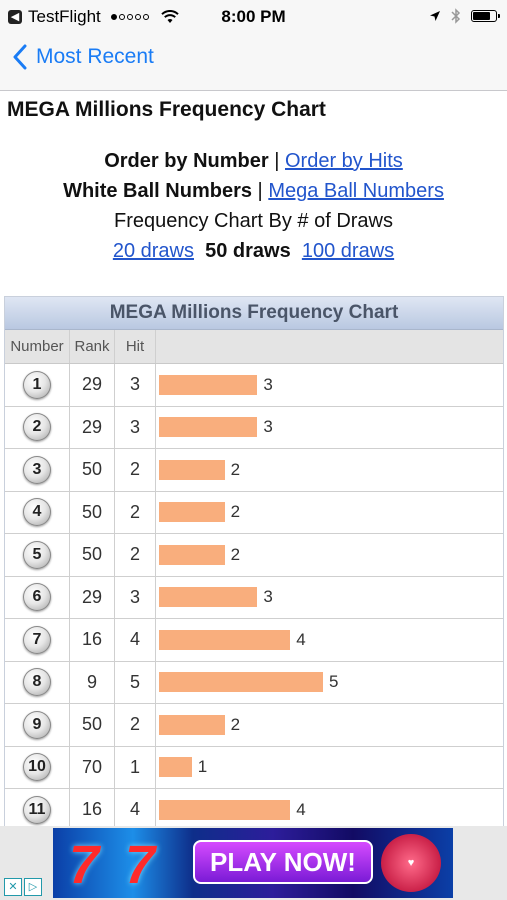 This screenshot has width=507, height=900. I want to click on ad-area: ✕ ▷ 7 7 PLAY NOW! ♥, so click(253, 863).